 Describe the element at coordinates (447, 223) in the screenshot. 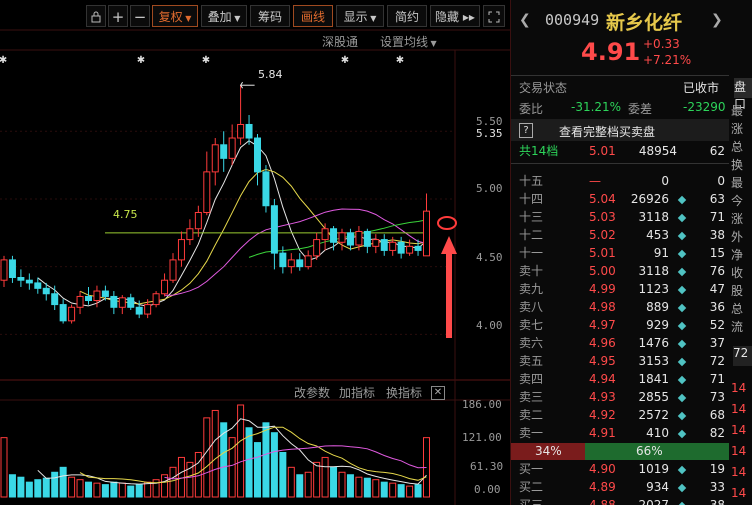

I see `highlight-circle` at that location.